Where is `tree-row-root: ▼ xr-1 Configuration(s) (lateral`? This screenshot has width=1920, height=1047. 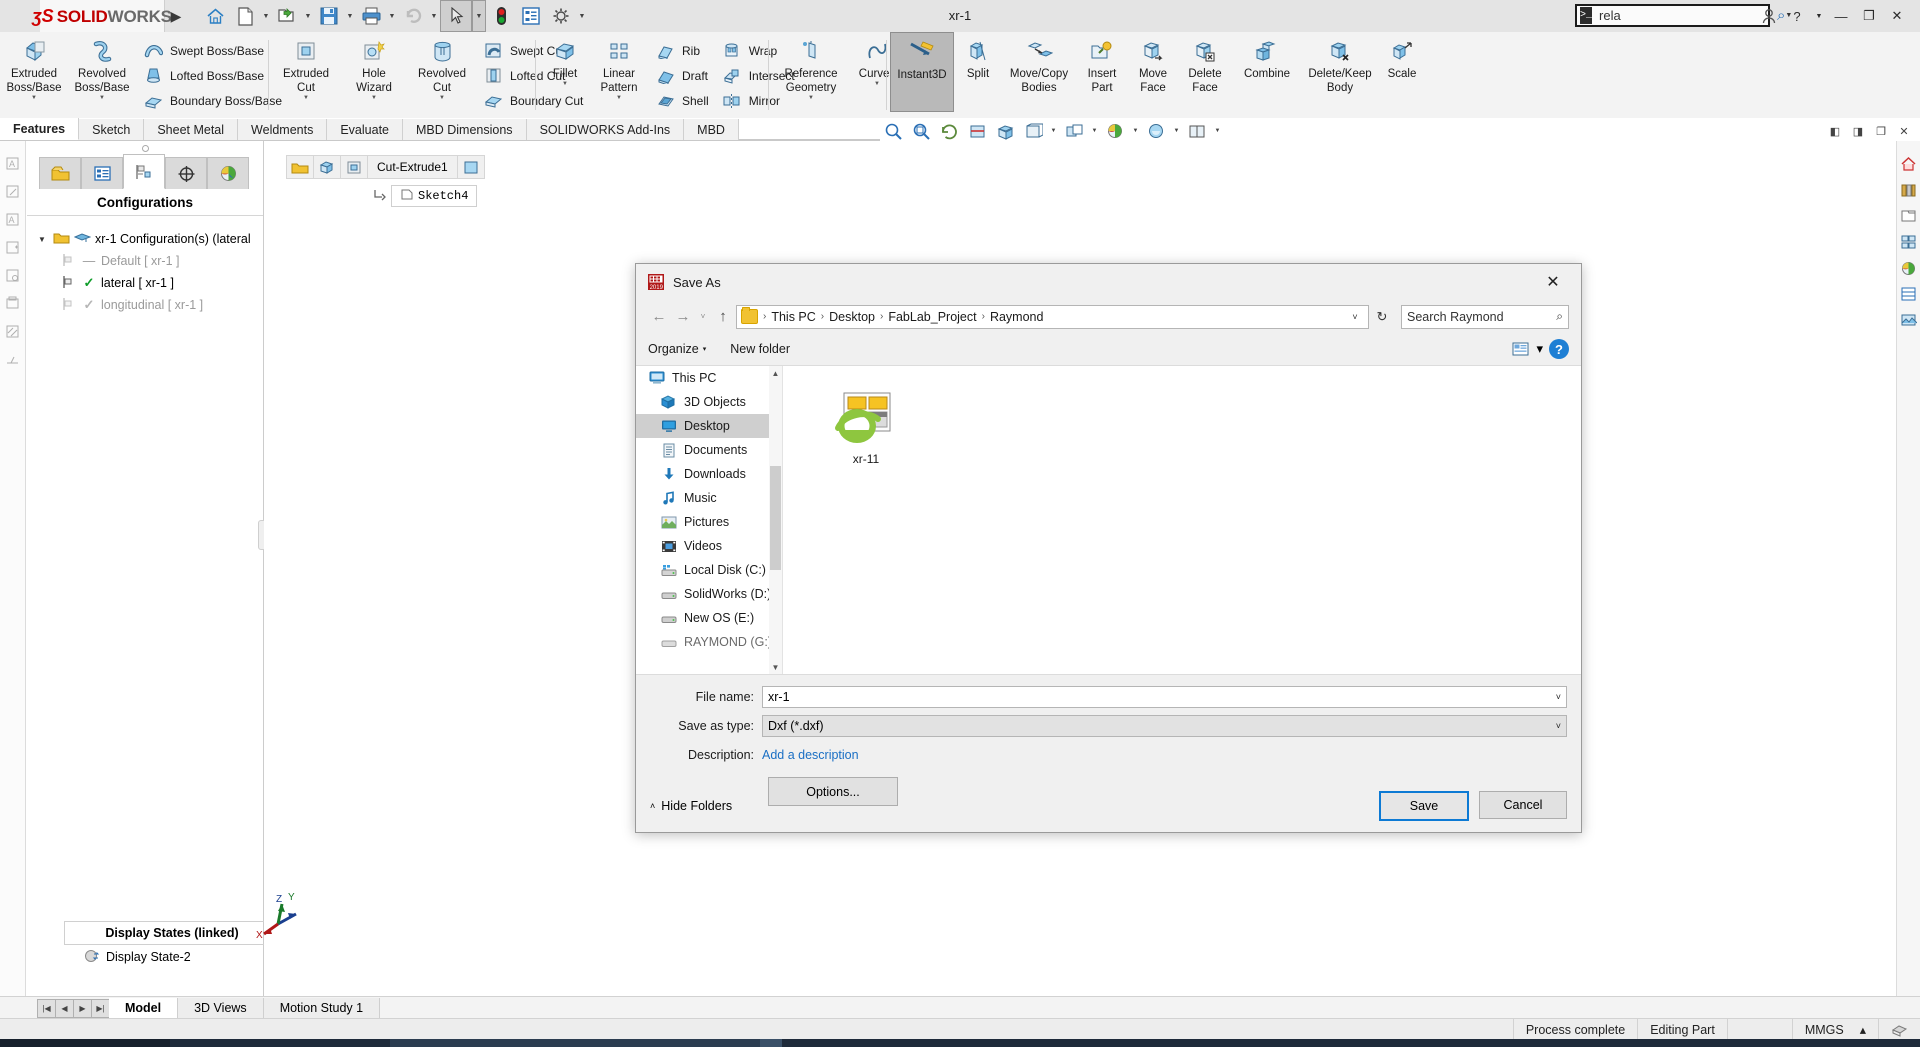 tree-row-root: ▼ xr-1 Configuration(s) (lateral is located at coordinates (149, 239).